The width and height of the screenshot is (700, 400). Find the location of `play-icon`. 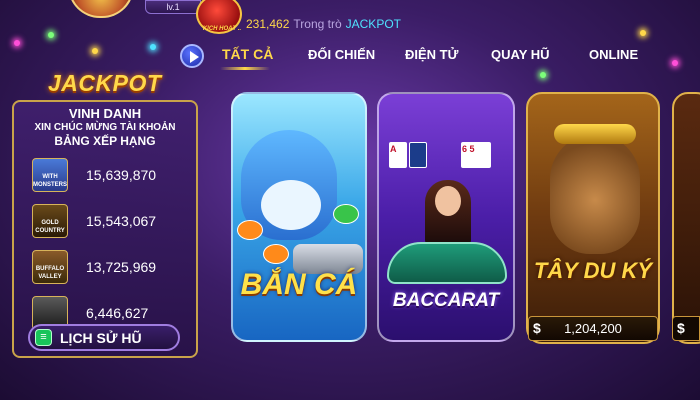

play-icon is located at coordinates (192, 56).